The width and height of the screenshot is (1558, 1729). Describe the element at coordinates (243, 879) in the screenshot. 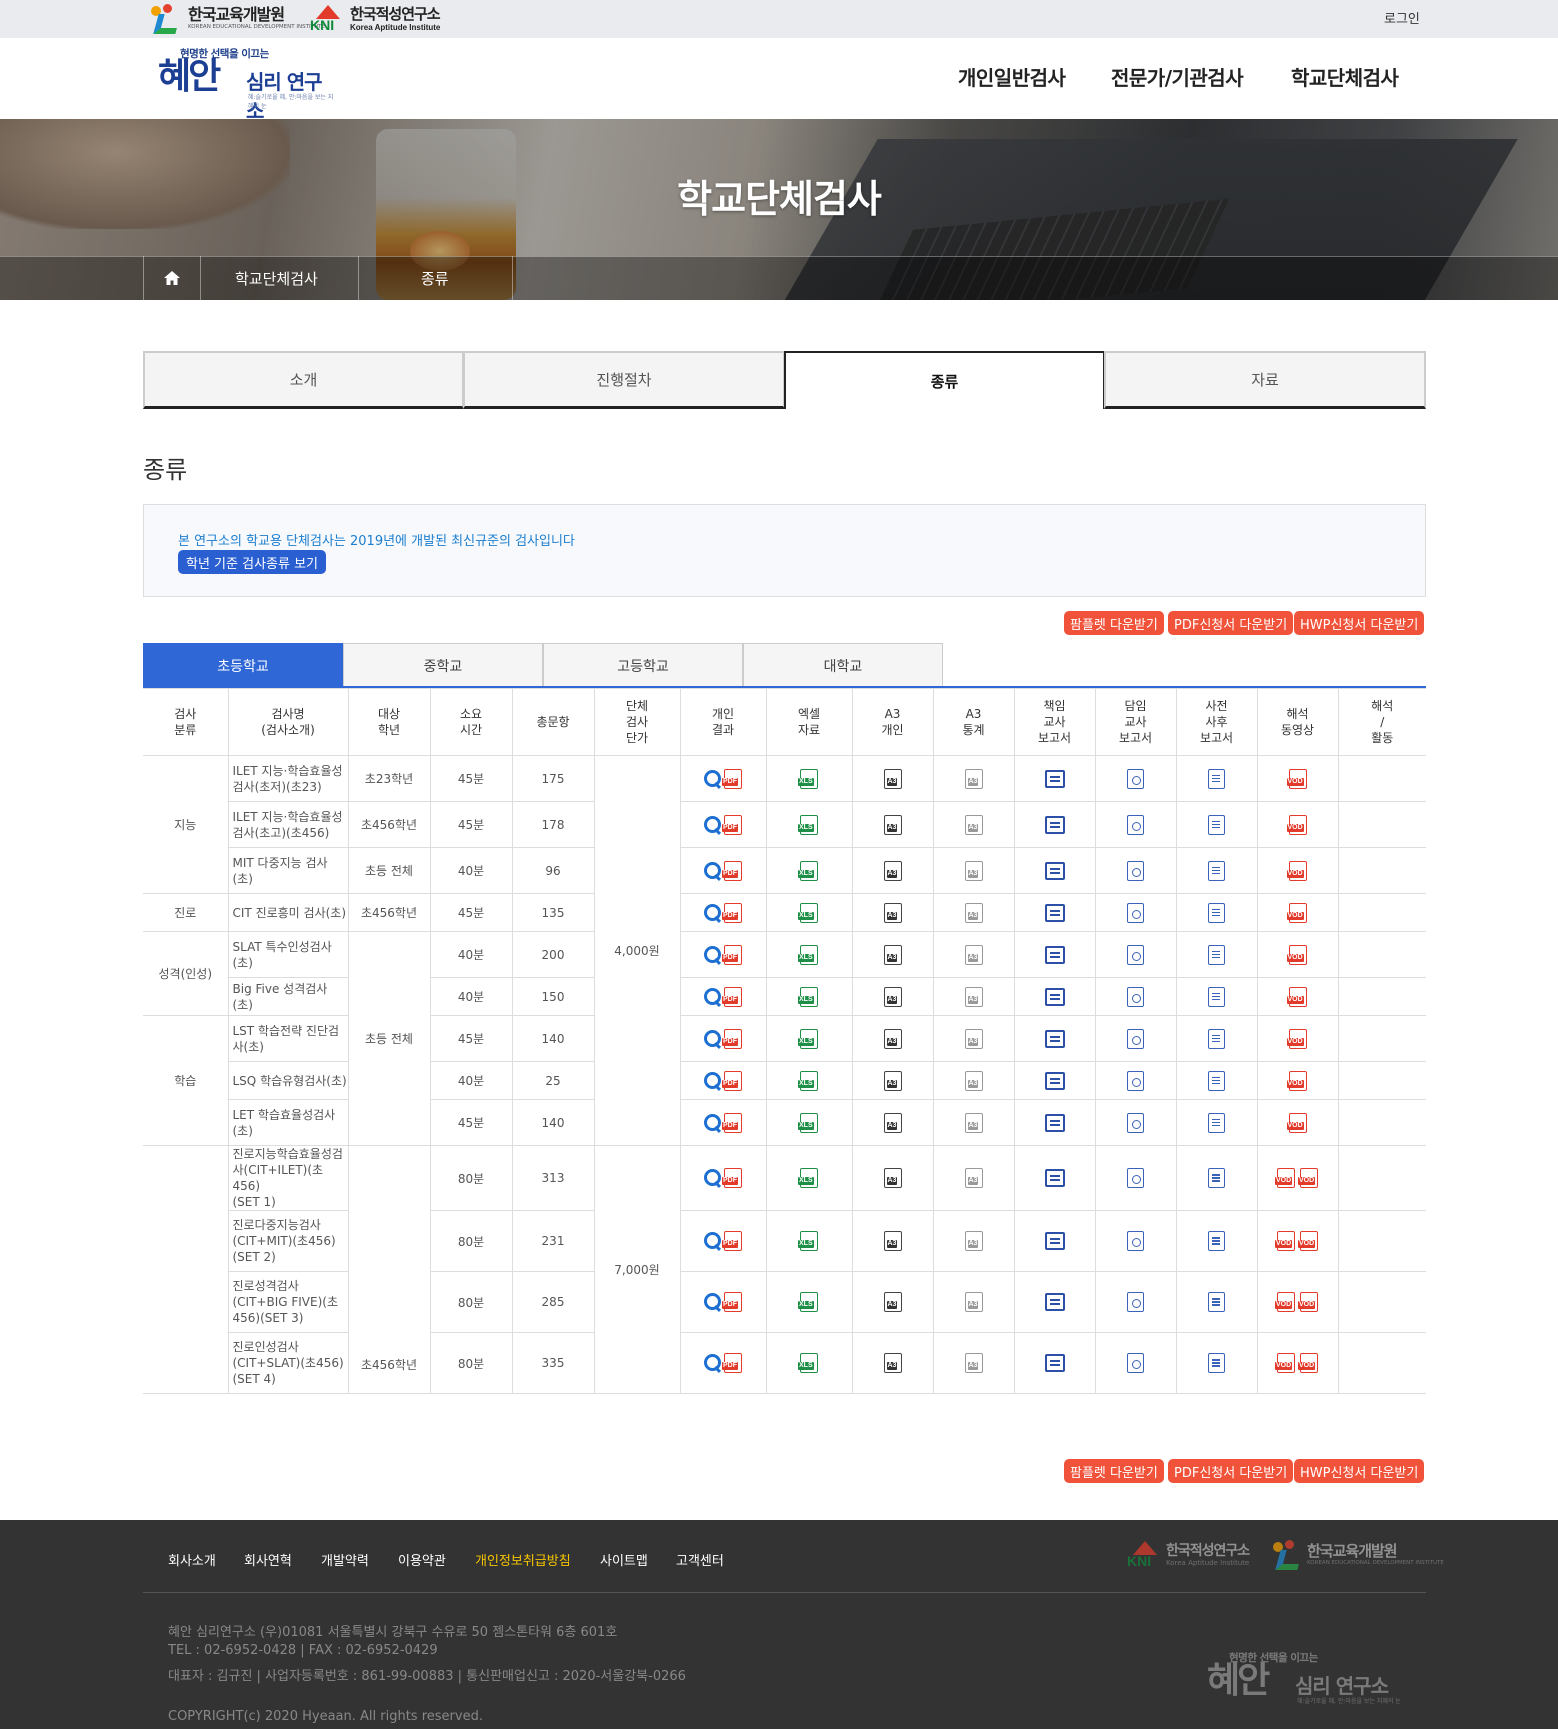

I see `test-name: (초)` at that location.